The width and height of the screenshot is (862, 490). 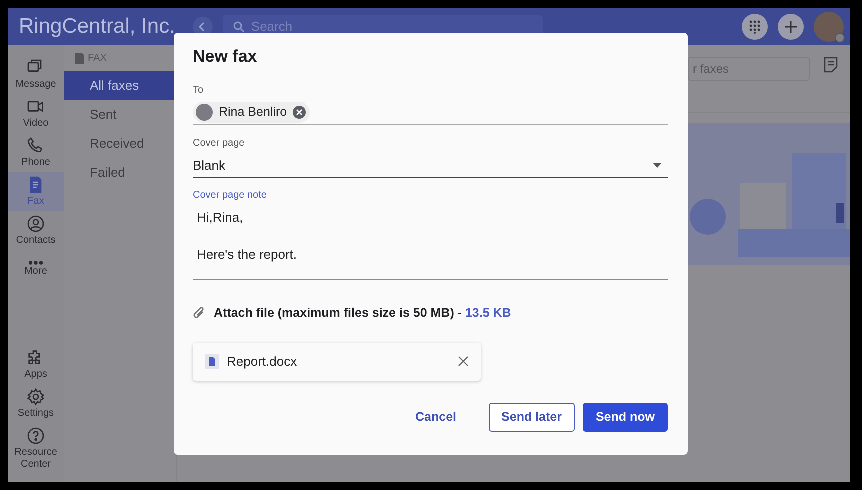 What do you see at coordinates (212, 361) in the screenshot?
I see `document-icon` at bounding box center [212, 361].